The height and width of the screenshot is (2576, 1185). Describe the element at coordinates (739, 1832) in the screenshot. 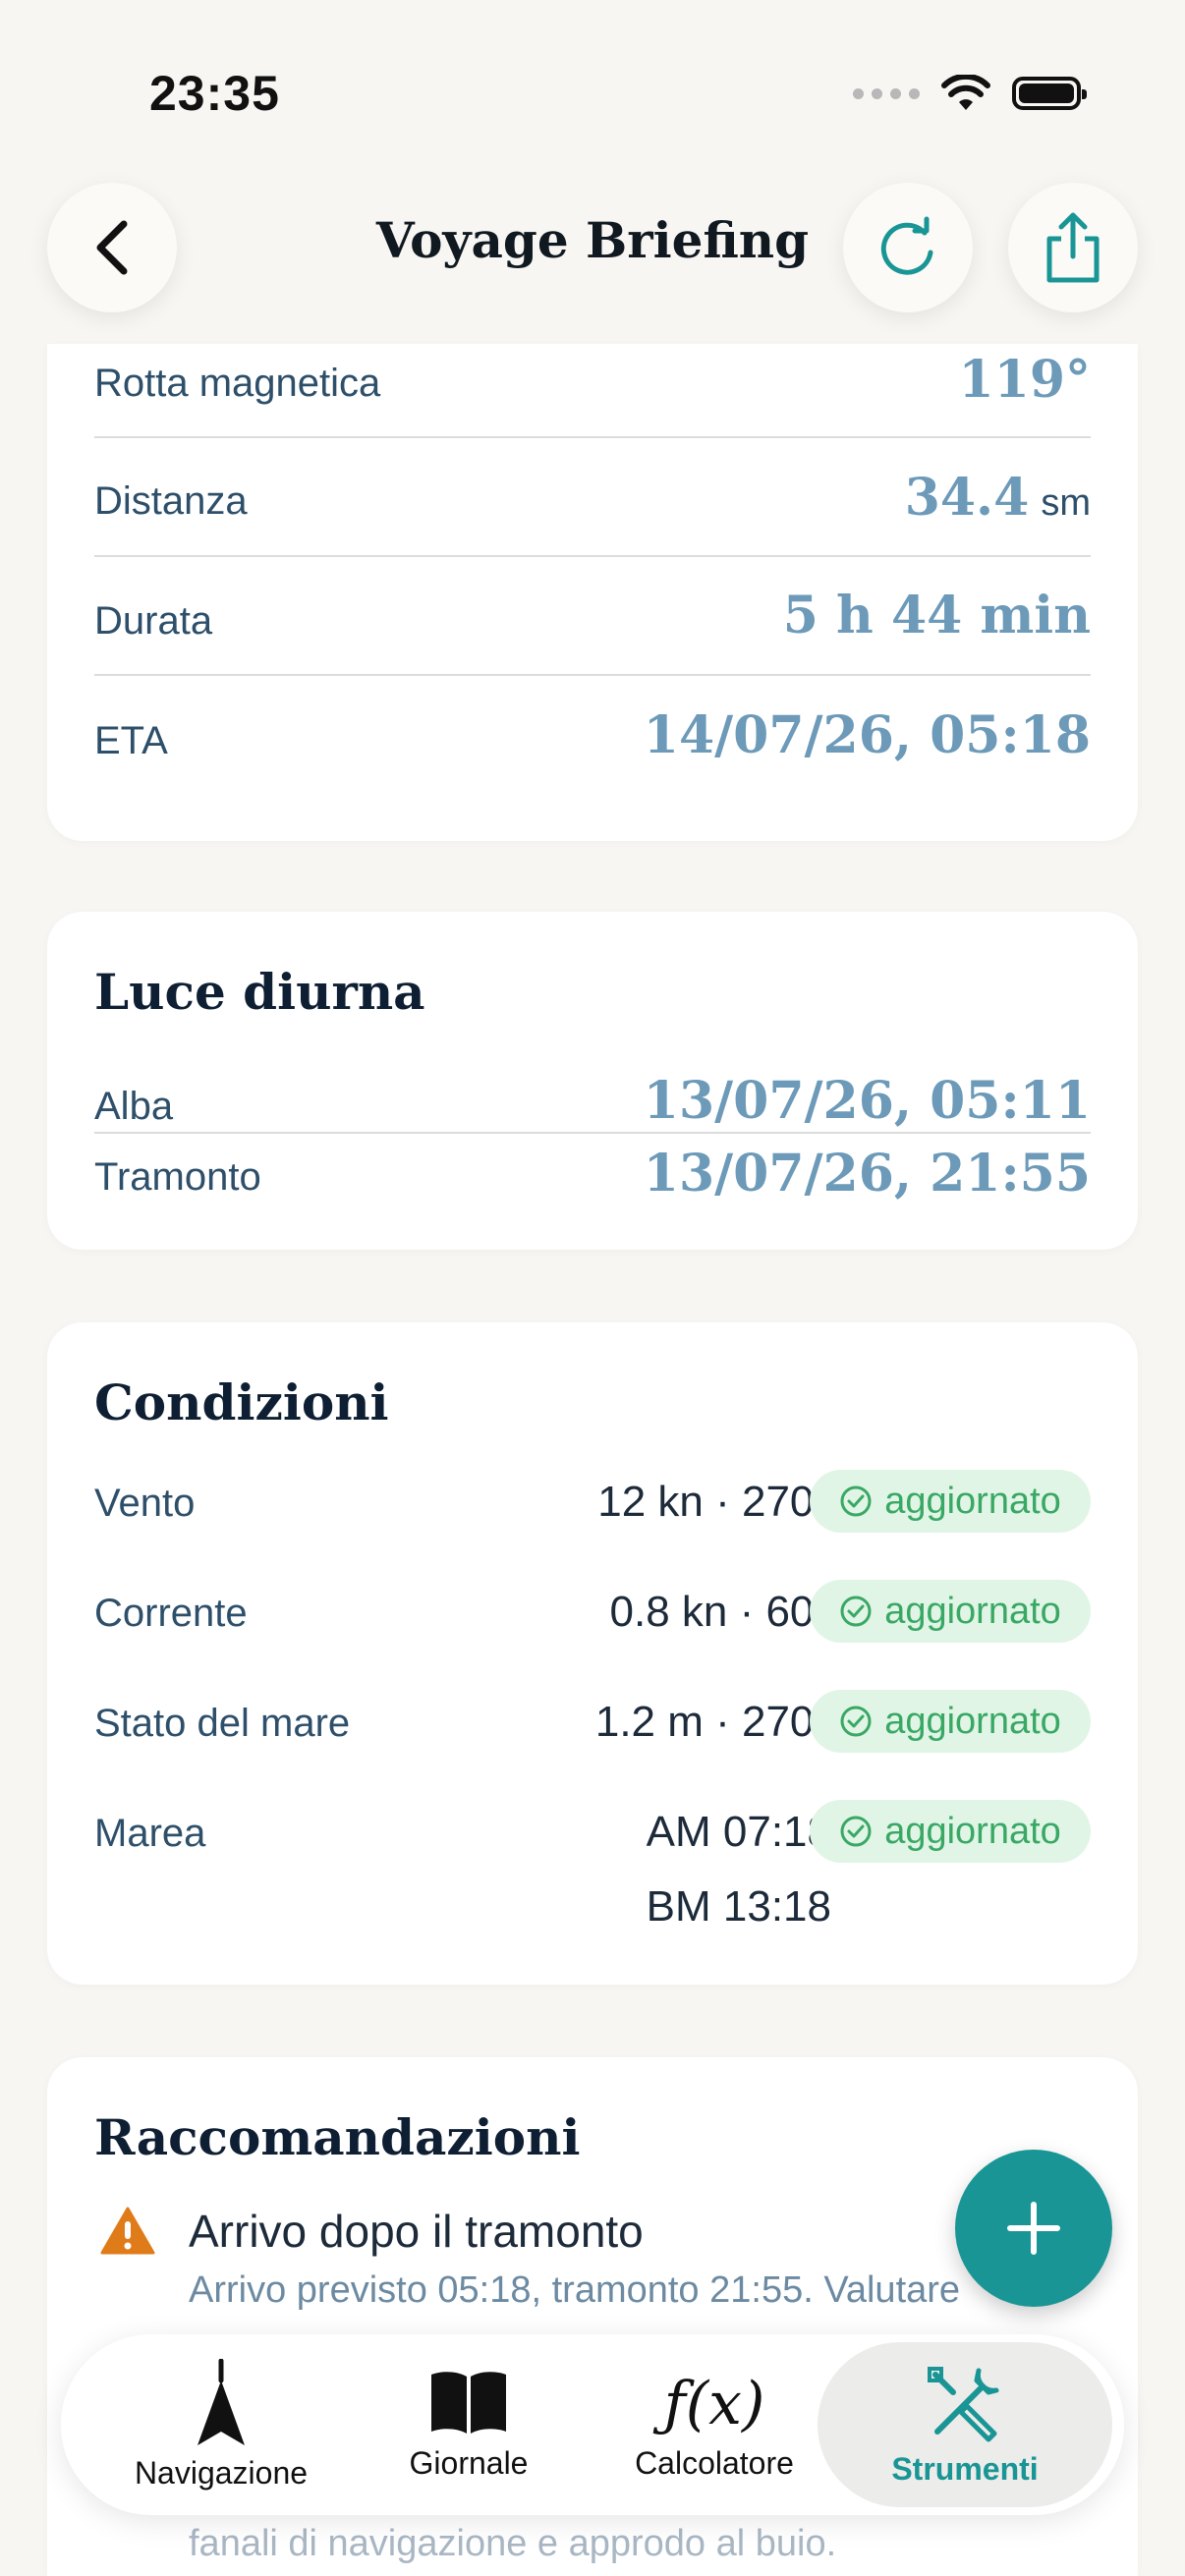

I see `condition-value-tide-high: AM 07:18` at that location.